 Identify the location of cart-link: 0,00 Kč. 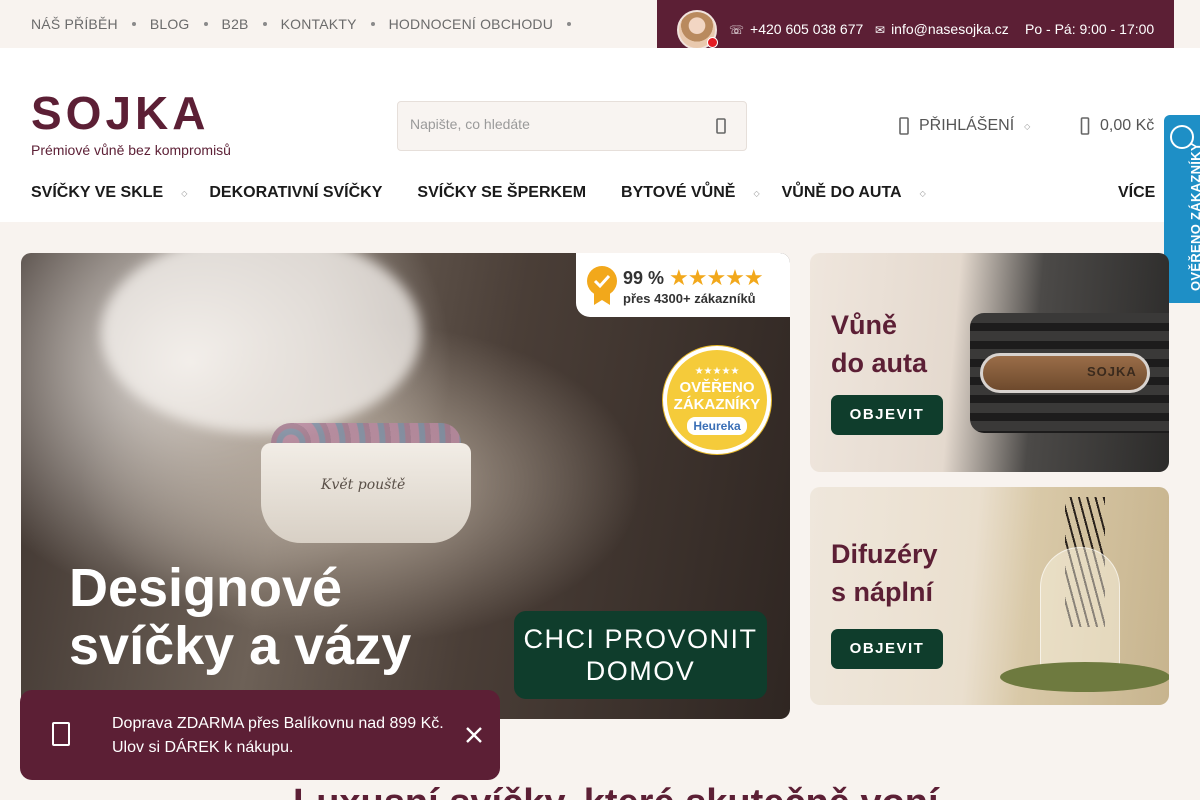
(1117, 126).